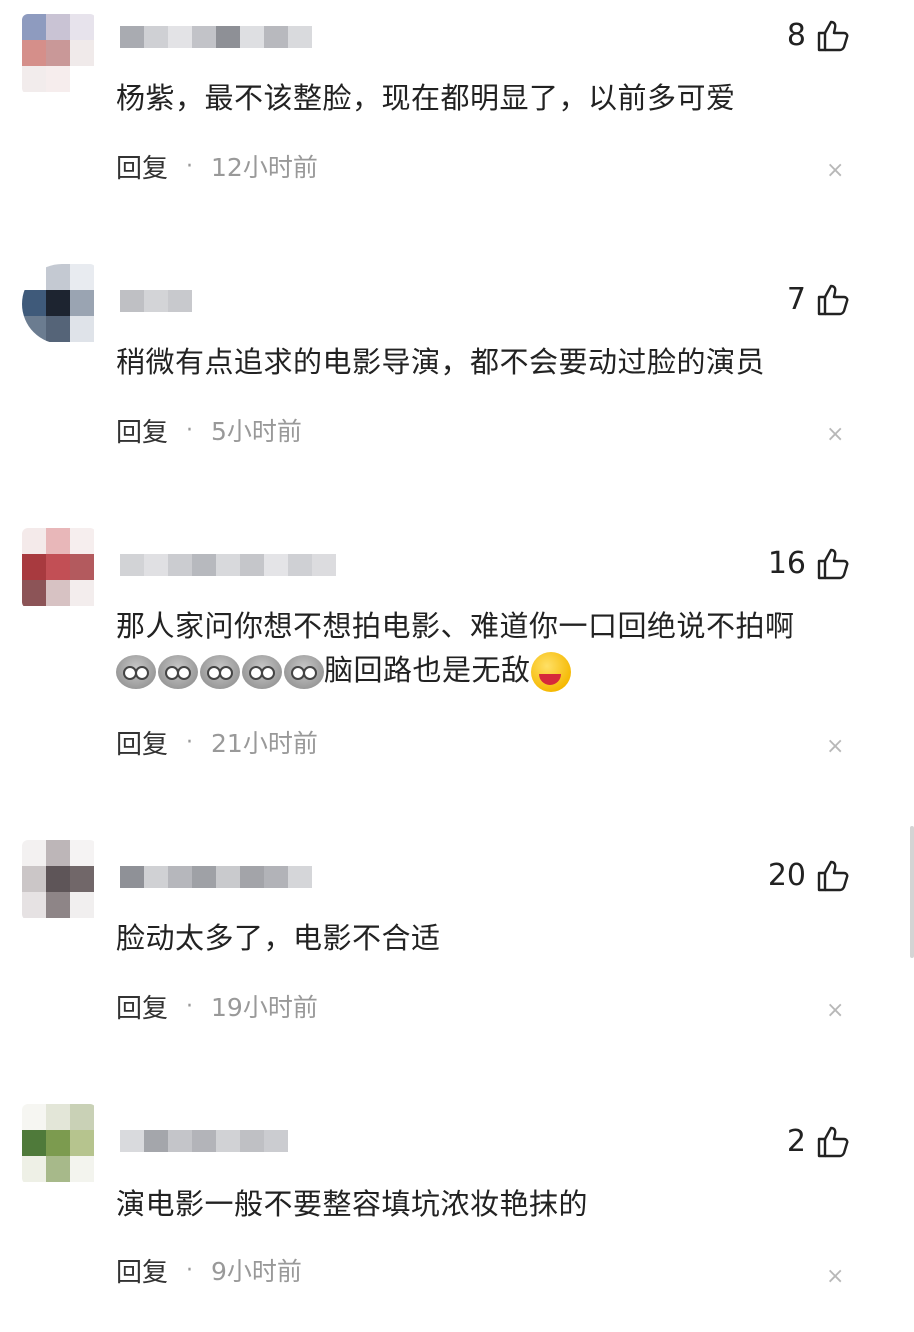 This screenshot has width=914, height=1332. Describe the element at coordinates (209, 430) in the screenshot. I see `comment-meta: 回复 · 5小时前` at that location.